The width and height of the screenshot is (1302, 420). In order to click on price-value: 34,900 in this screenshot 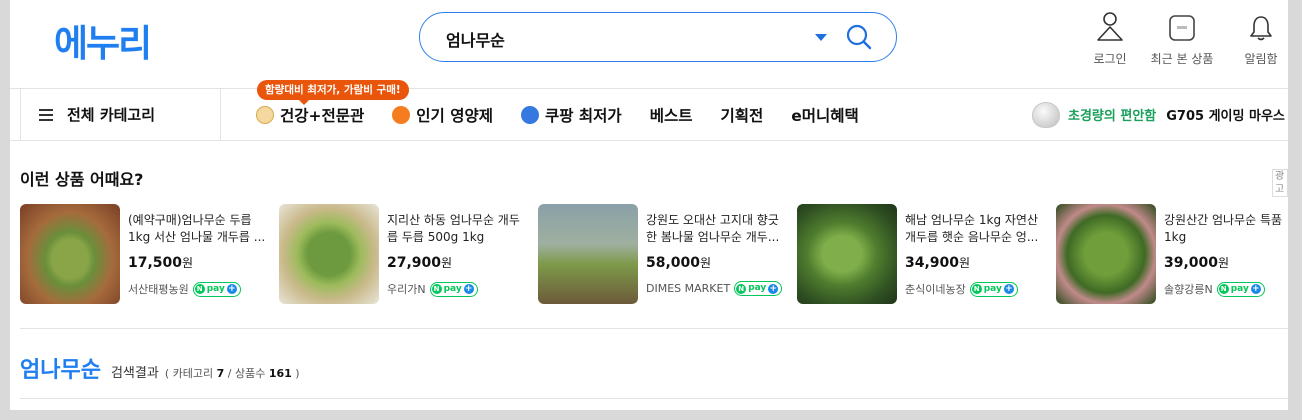, I will do `click(932, 263)`.